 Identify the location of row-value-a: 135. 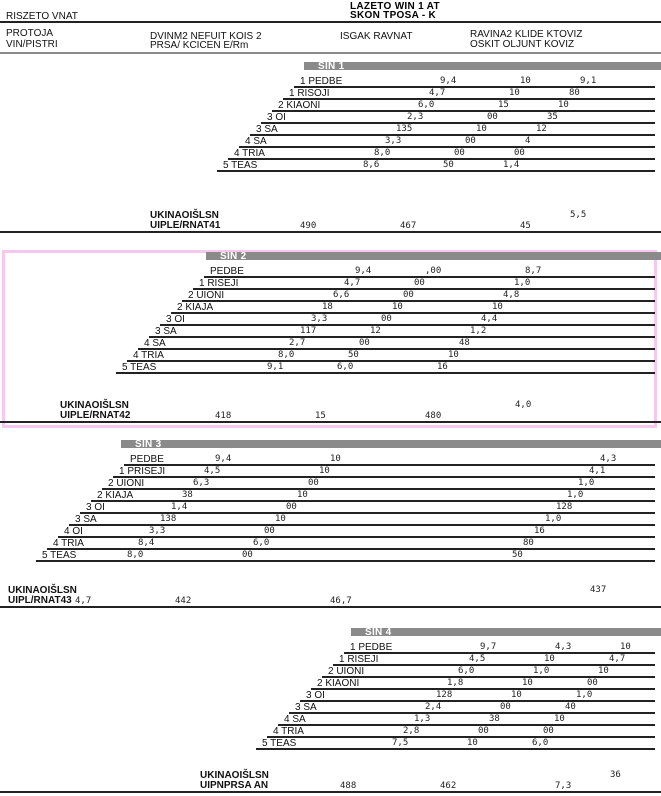
(404, 129).